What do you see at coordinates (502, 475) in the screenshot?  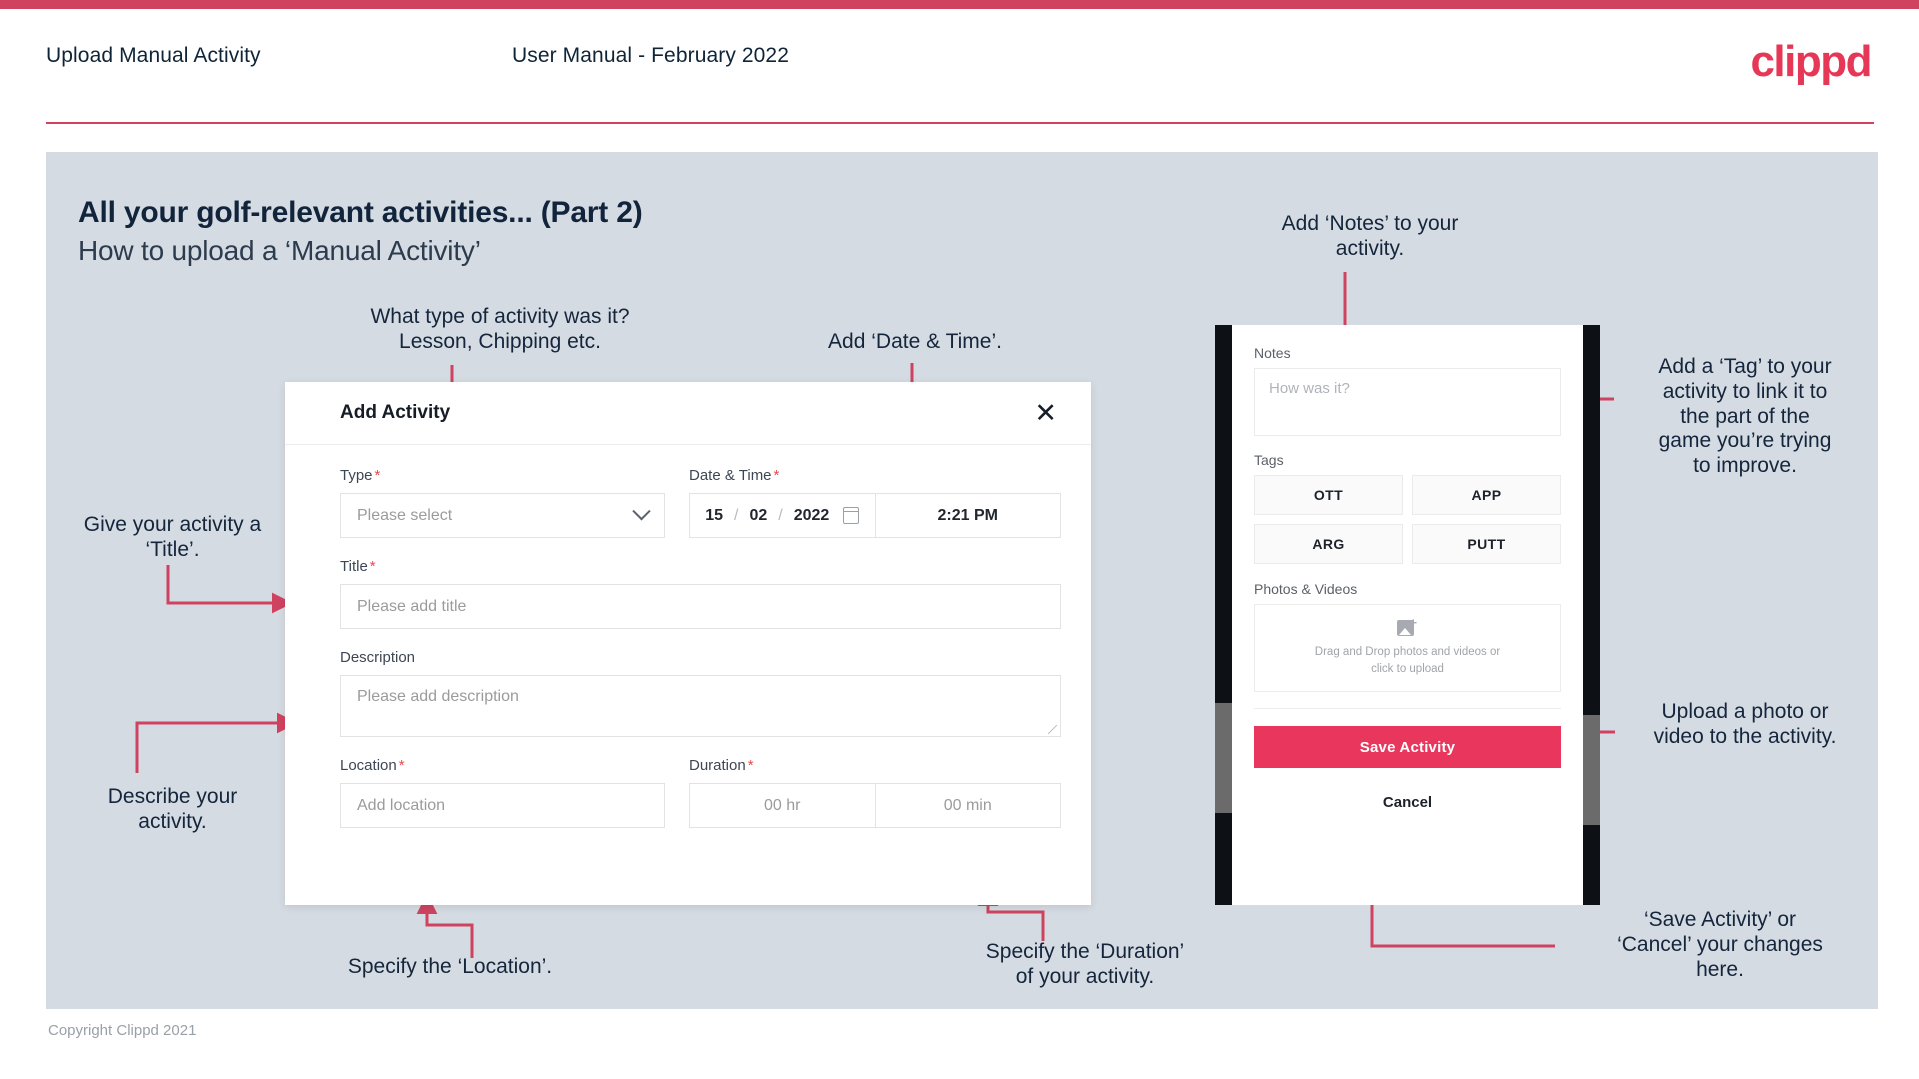 I see `type-label: Type *` at bounding box center [502, 475].